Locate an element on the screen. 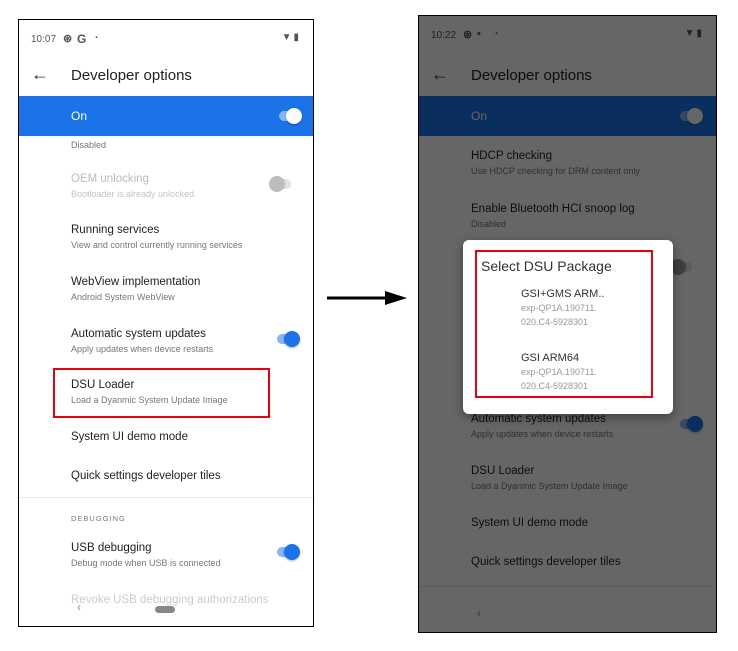 This screenshot has width=738, height=651. dsu-loader-highlight-box is located at coordinates (161, 393).